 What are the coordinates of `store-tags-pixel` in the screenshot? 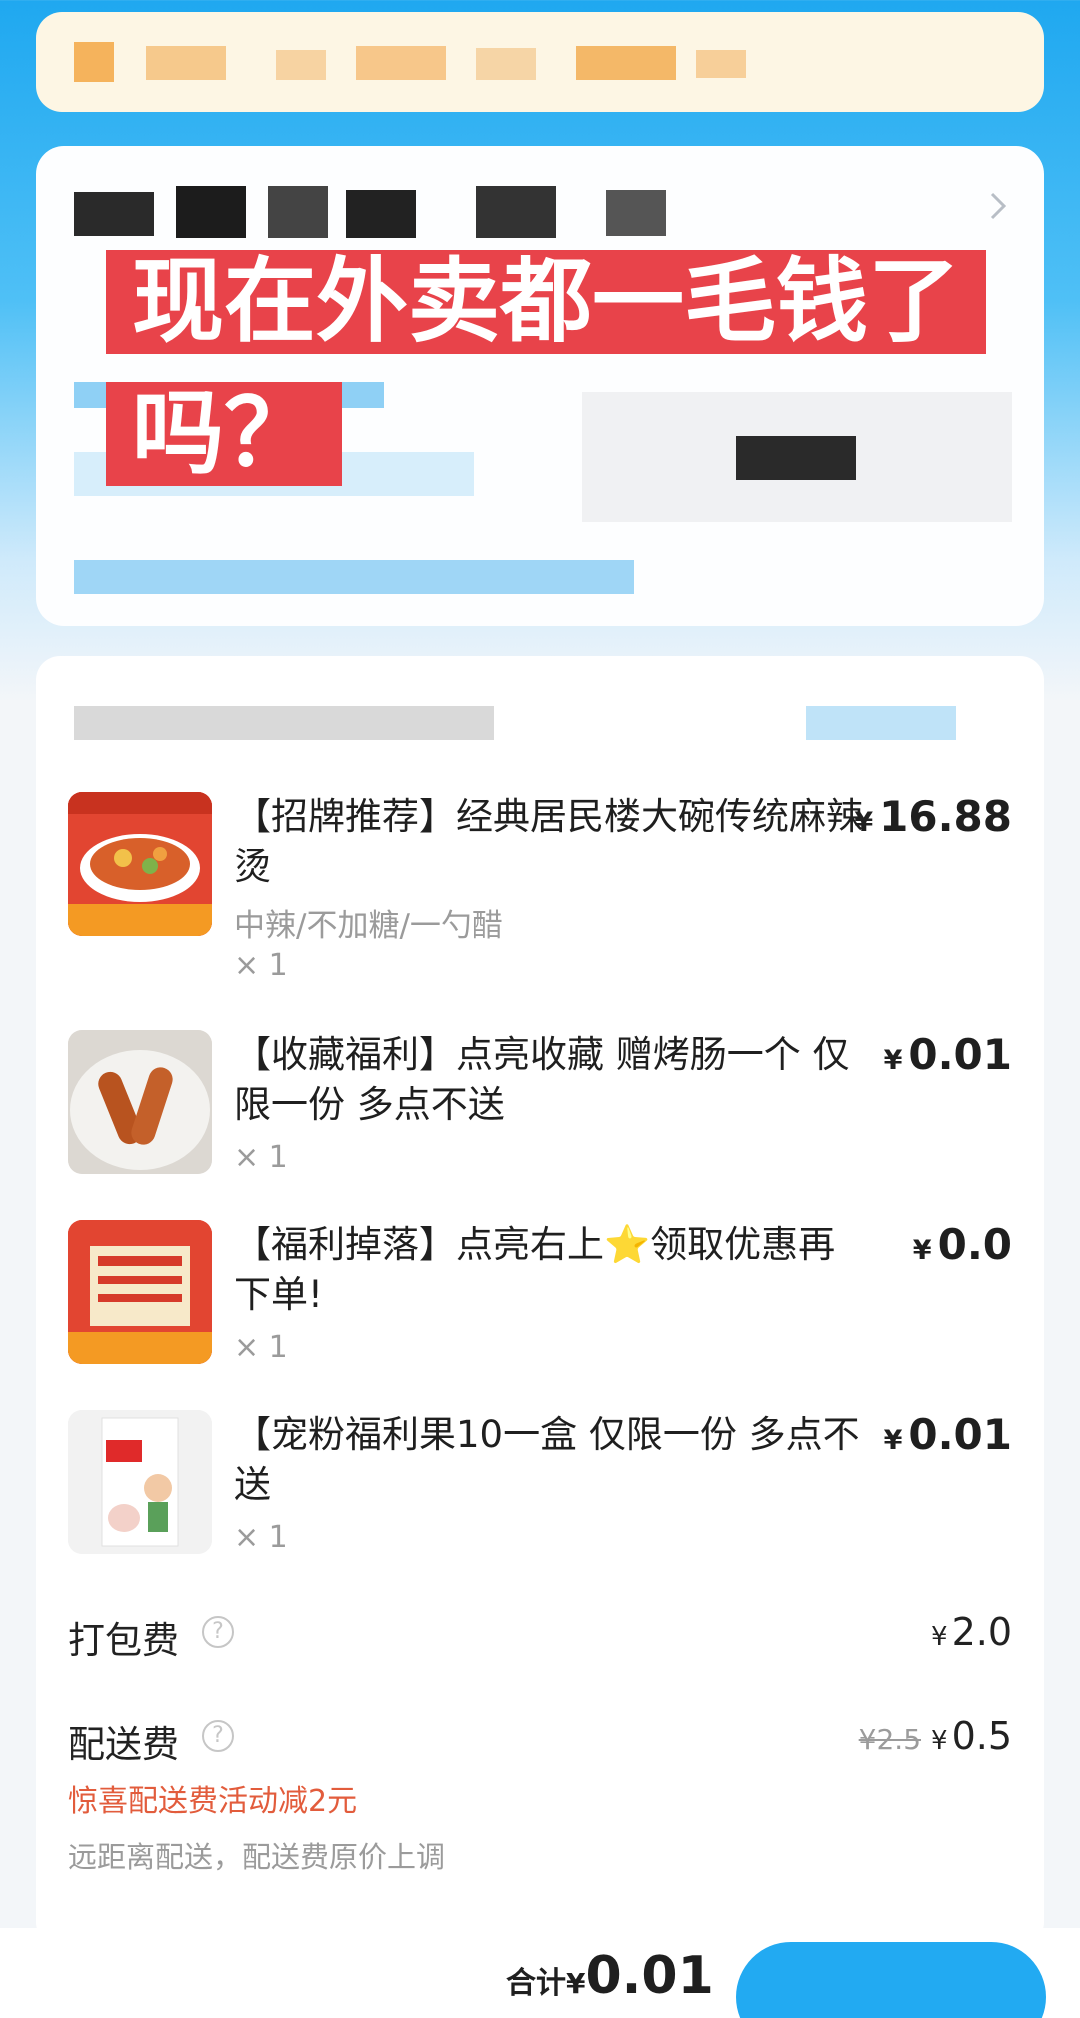 It's located at (354, 577).